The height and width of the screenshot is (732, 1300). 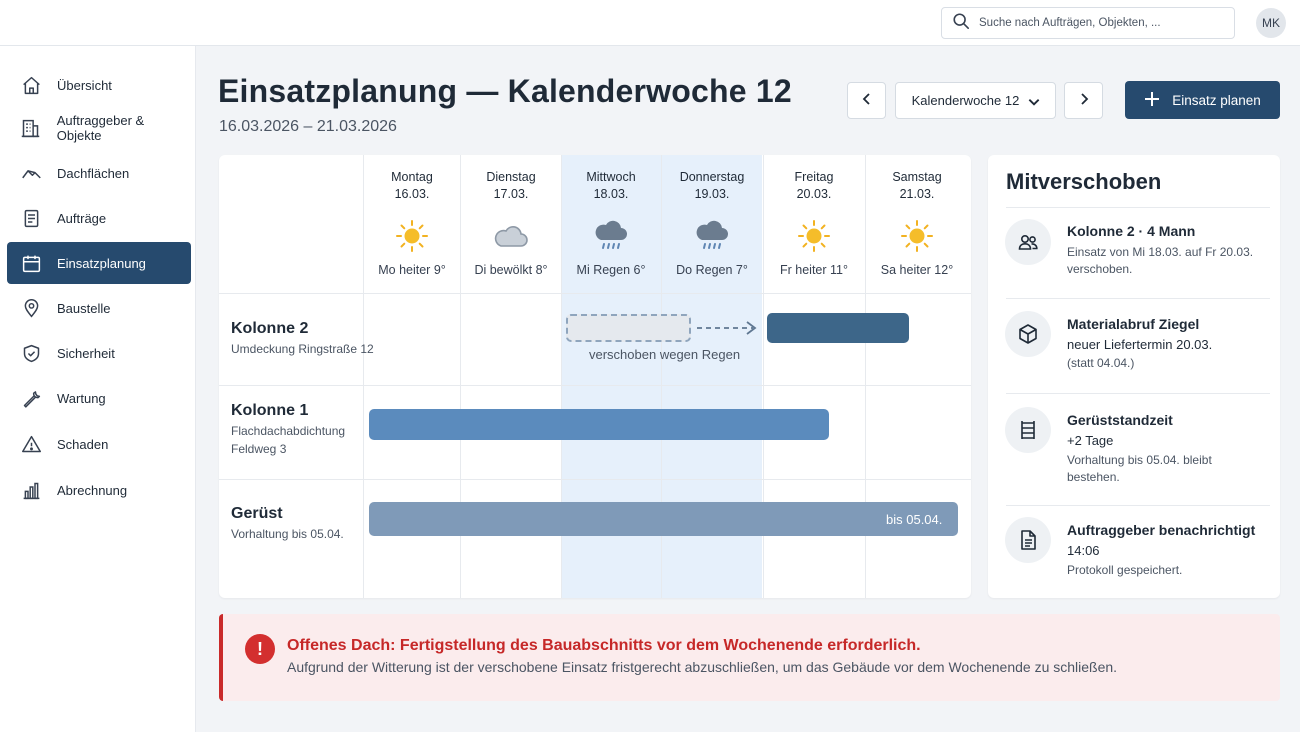 I want to click on day-name: Mittwoch, so click(x=611, y=177).